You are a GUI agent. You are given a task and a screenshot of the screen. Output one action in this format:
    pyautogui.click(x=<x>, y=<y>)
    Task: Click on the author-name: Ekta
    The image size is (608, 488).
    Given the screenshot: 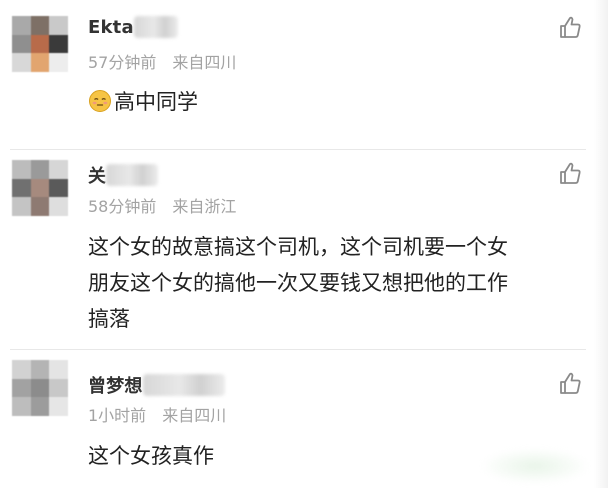 What is the action you would take?
    pyautogui.click(x=111, y=27)
    